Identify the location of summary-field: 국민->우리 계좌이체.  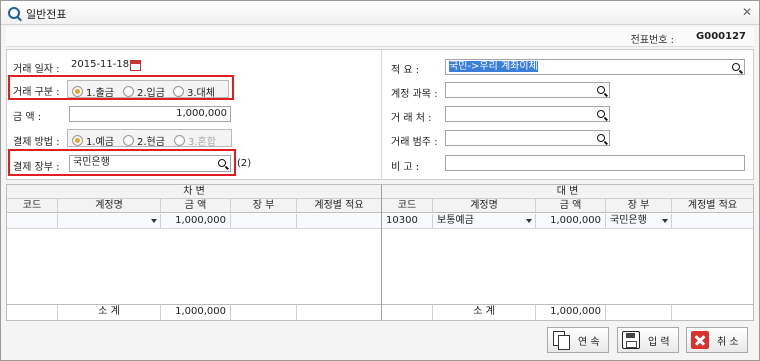
(595, 67).